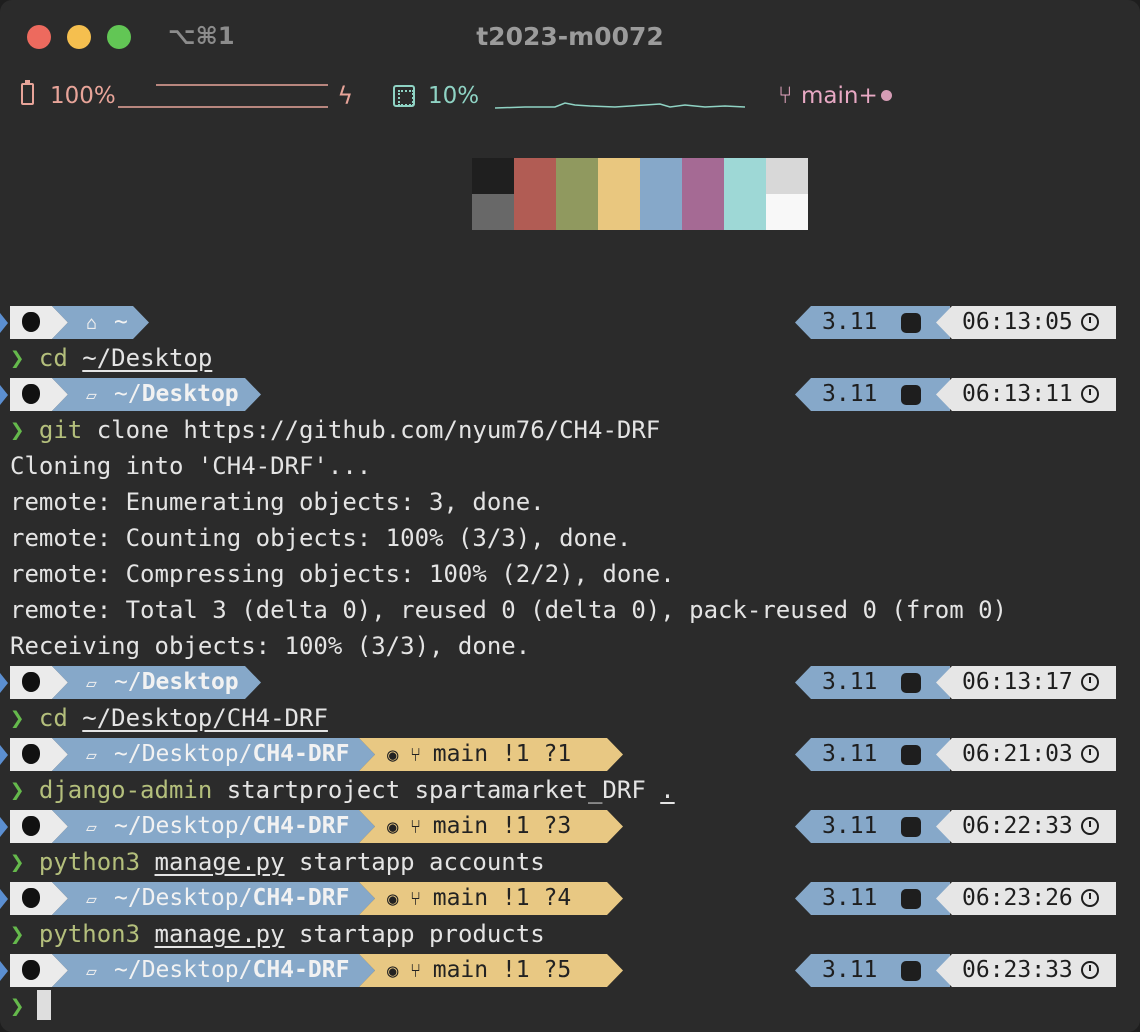 The width and height of the screenshot is (1140, 1032). Describe the element at coordinates (223, 96) in the screenshot. I see `battery-graph` at that location.